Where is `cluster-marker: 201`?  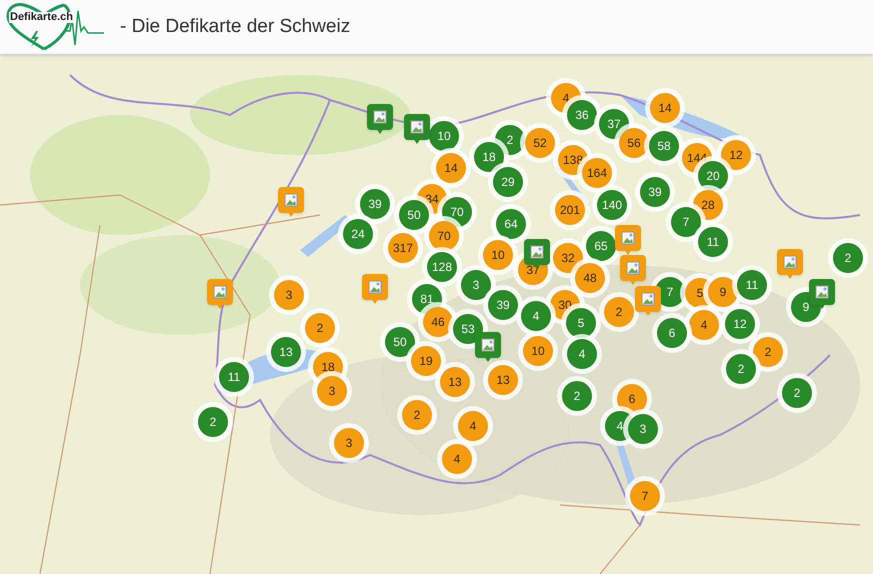
cluster-marker: 201 is located at coordinates (570, 210).